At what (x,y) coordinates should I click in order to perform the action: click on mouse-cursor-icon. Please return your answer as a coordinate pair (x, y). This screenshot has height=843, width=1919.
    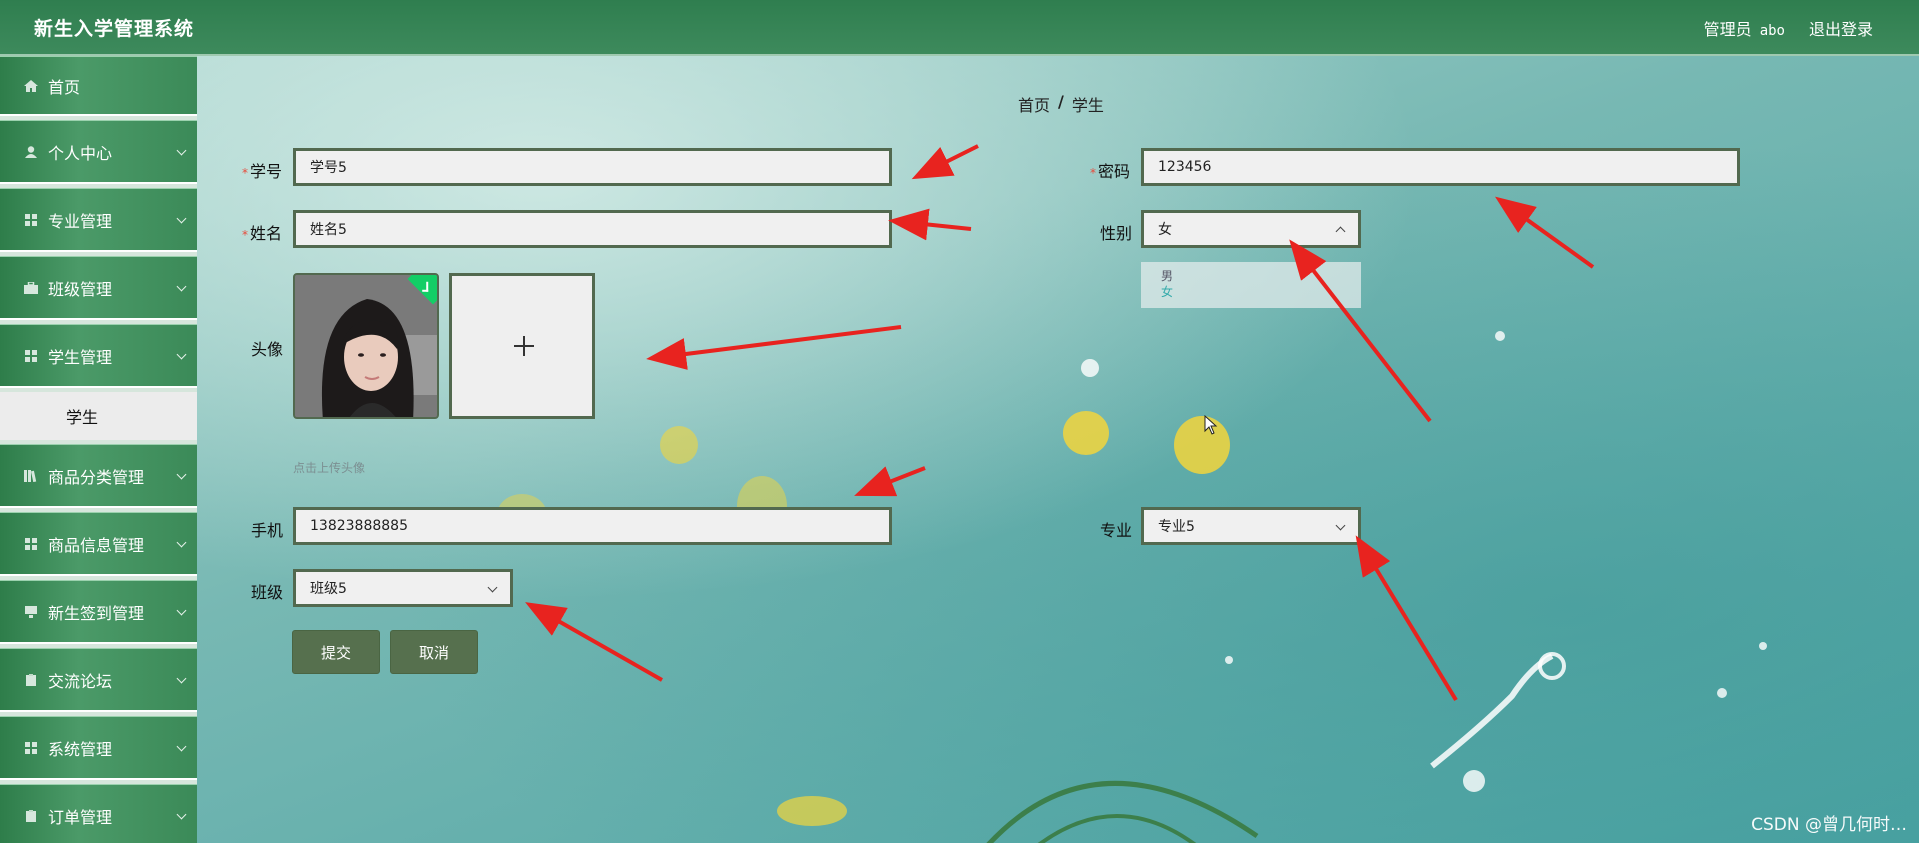
    Looking at the image, I should click on (1211, 425).